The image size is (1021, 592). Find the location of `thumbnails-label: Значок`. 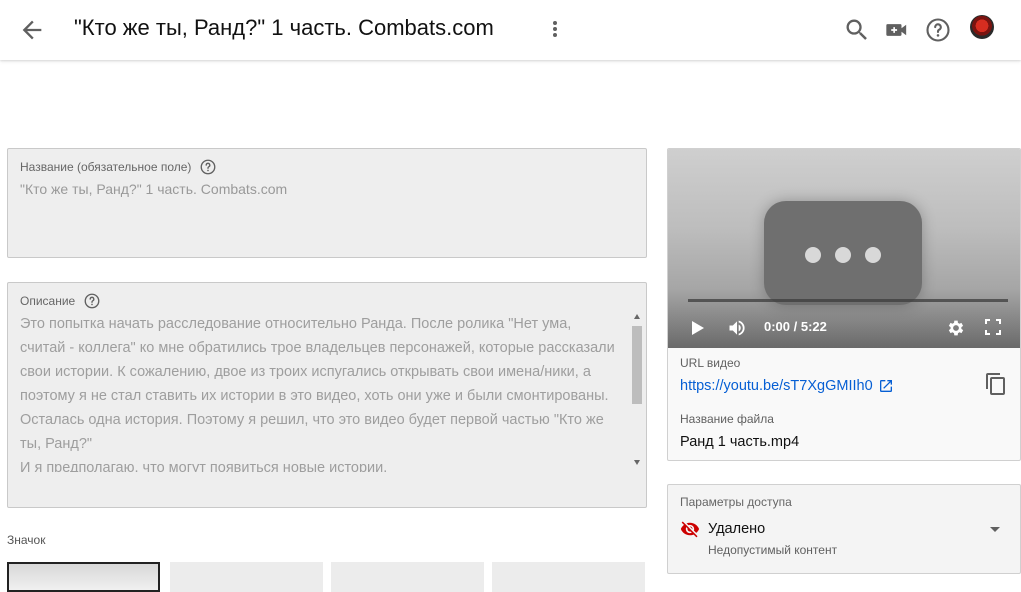

thumbnails-label: Значок is located at coordinates (26, 540).